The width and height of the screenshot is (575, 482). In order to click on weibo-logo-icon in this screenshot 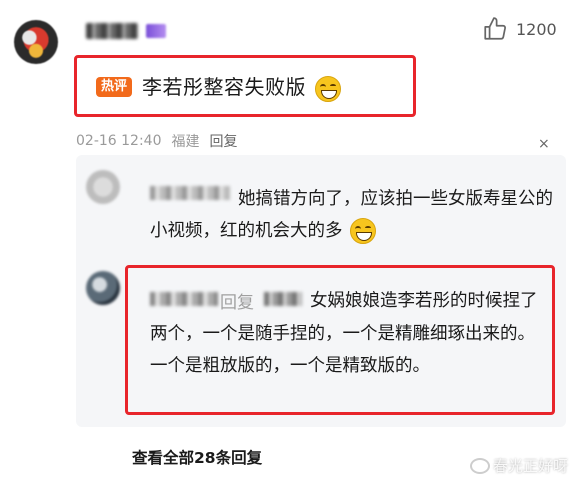, I will do `click(480, 465)`.